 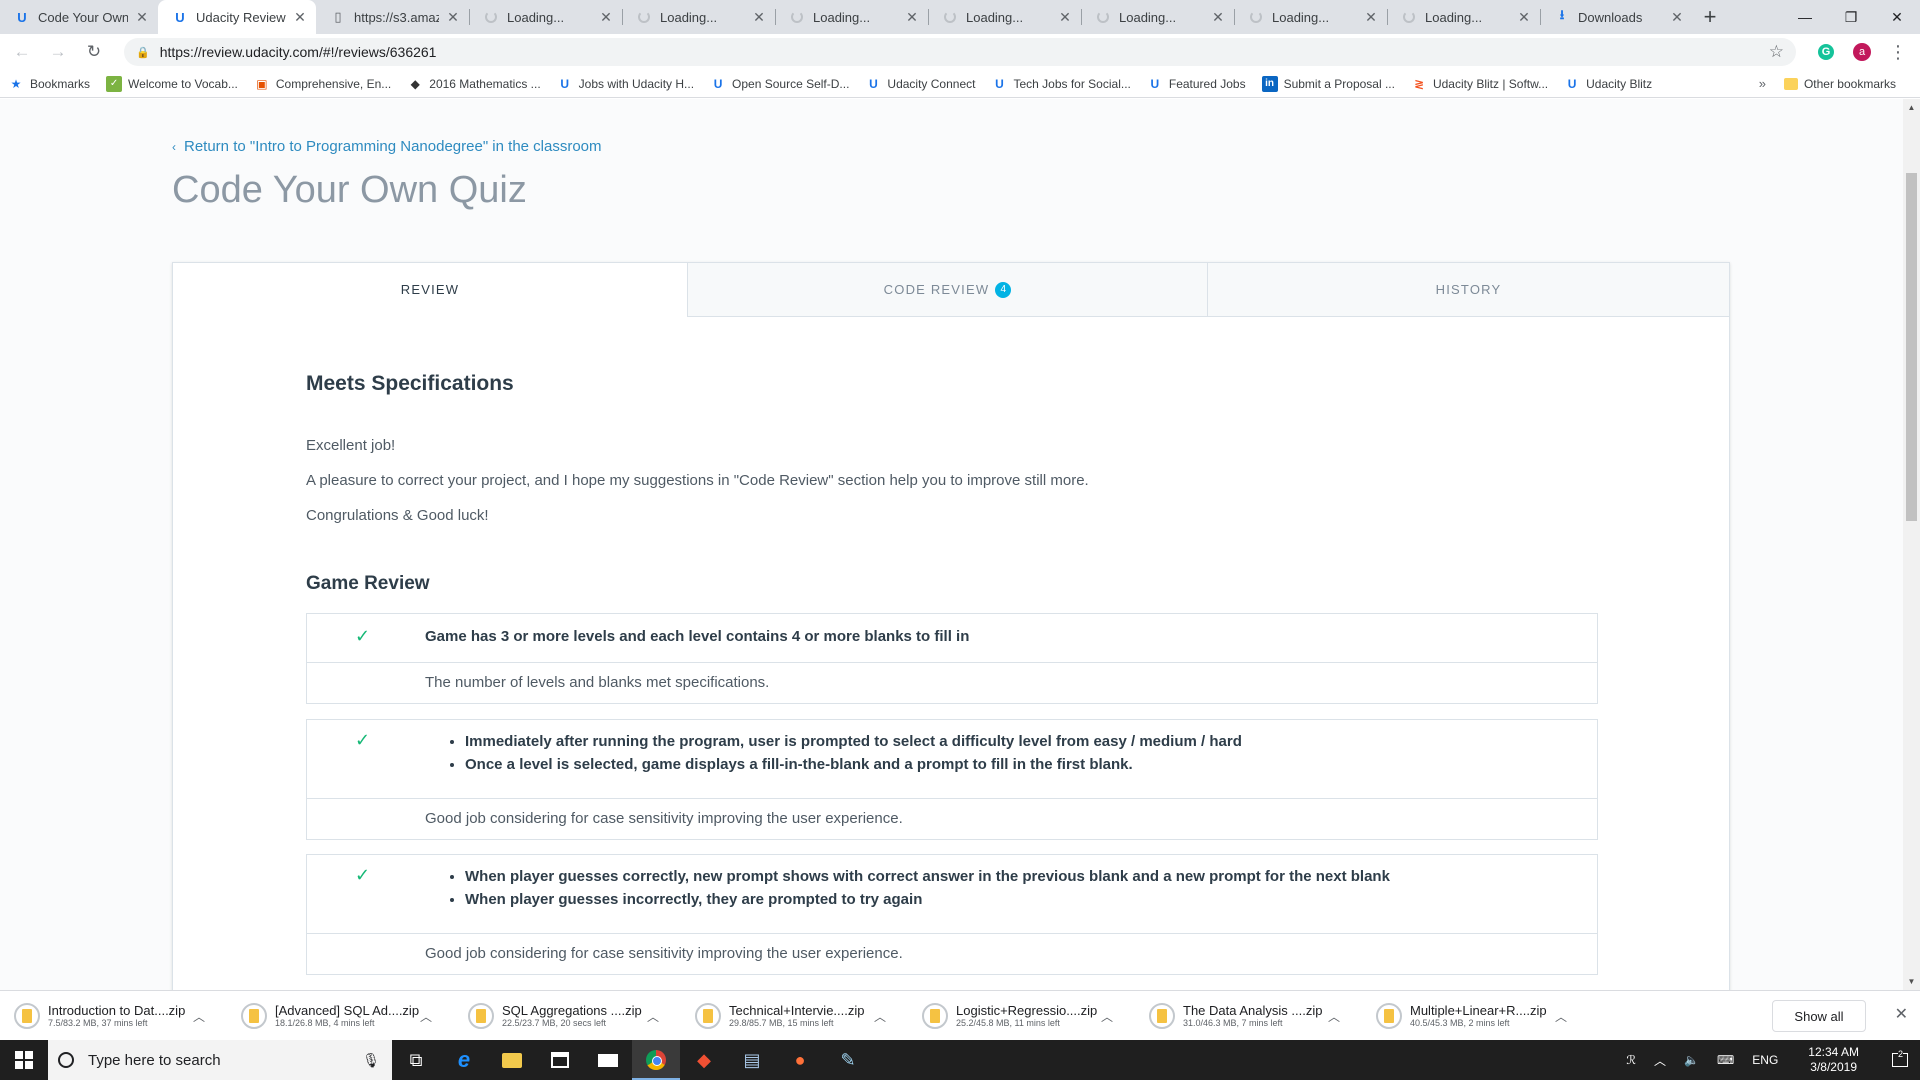 What do you see at coordinates (1253, 1010) in the screenshot?
I see `download-name: The Data Analysis ....zip` at bounding box center [1253, 1010].